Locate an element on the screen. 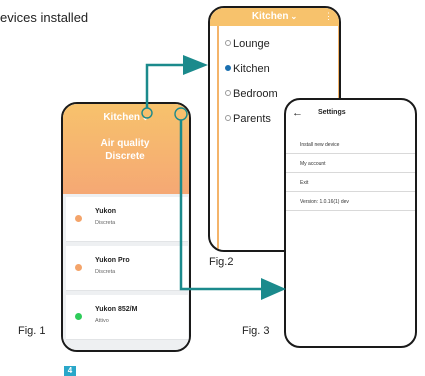  highlight-circle-menu is located at coordinates (181, 114).